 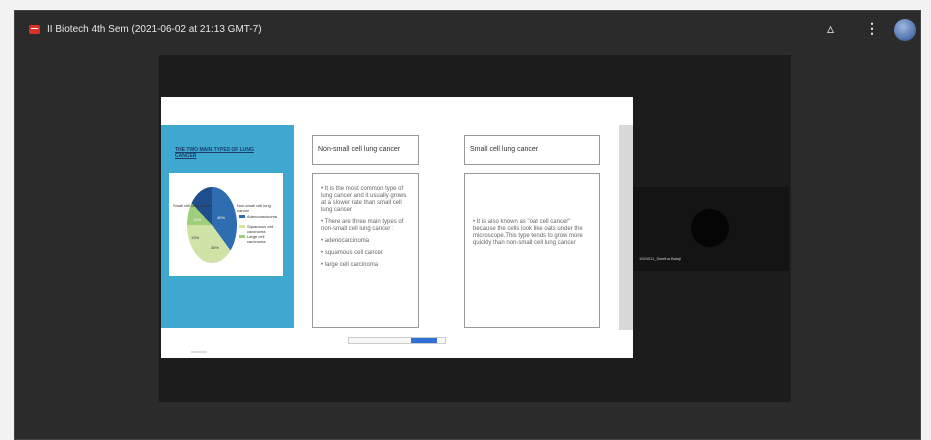 I want to click on legend-label: Adenocarcinoma, so click(x=262, y=216).